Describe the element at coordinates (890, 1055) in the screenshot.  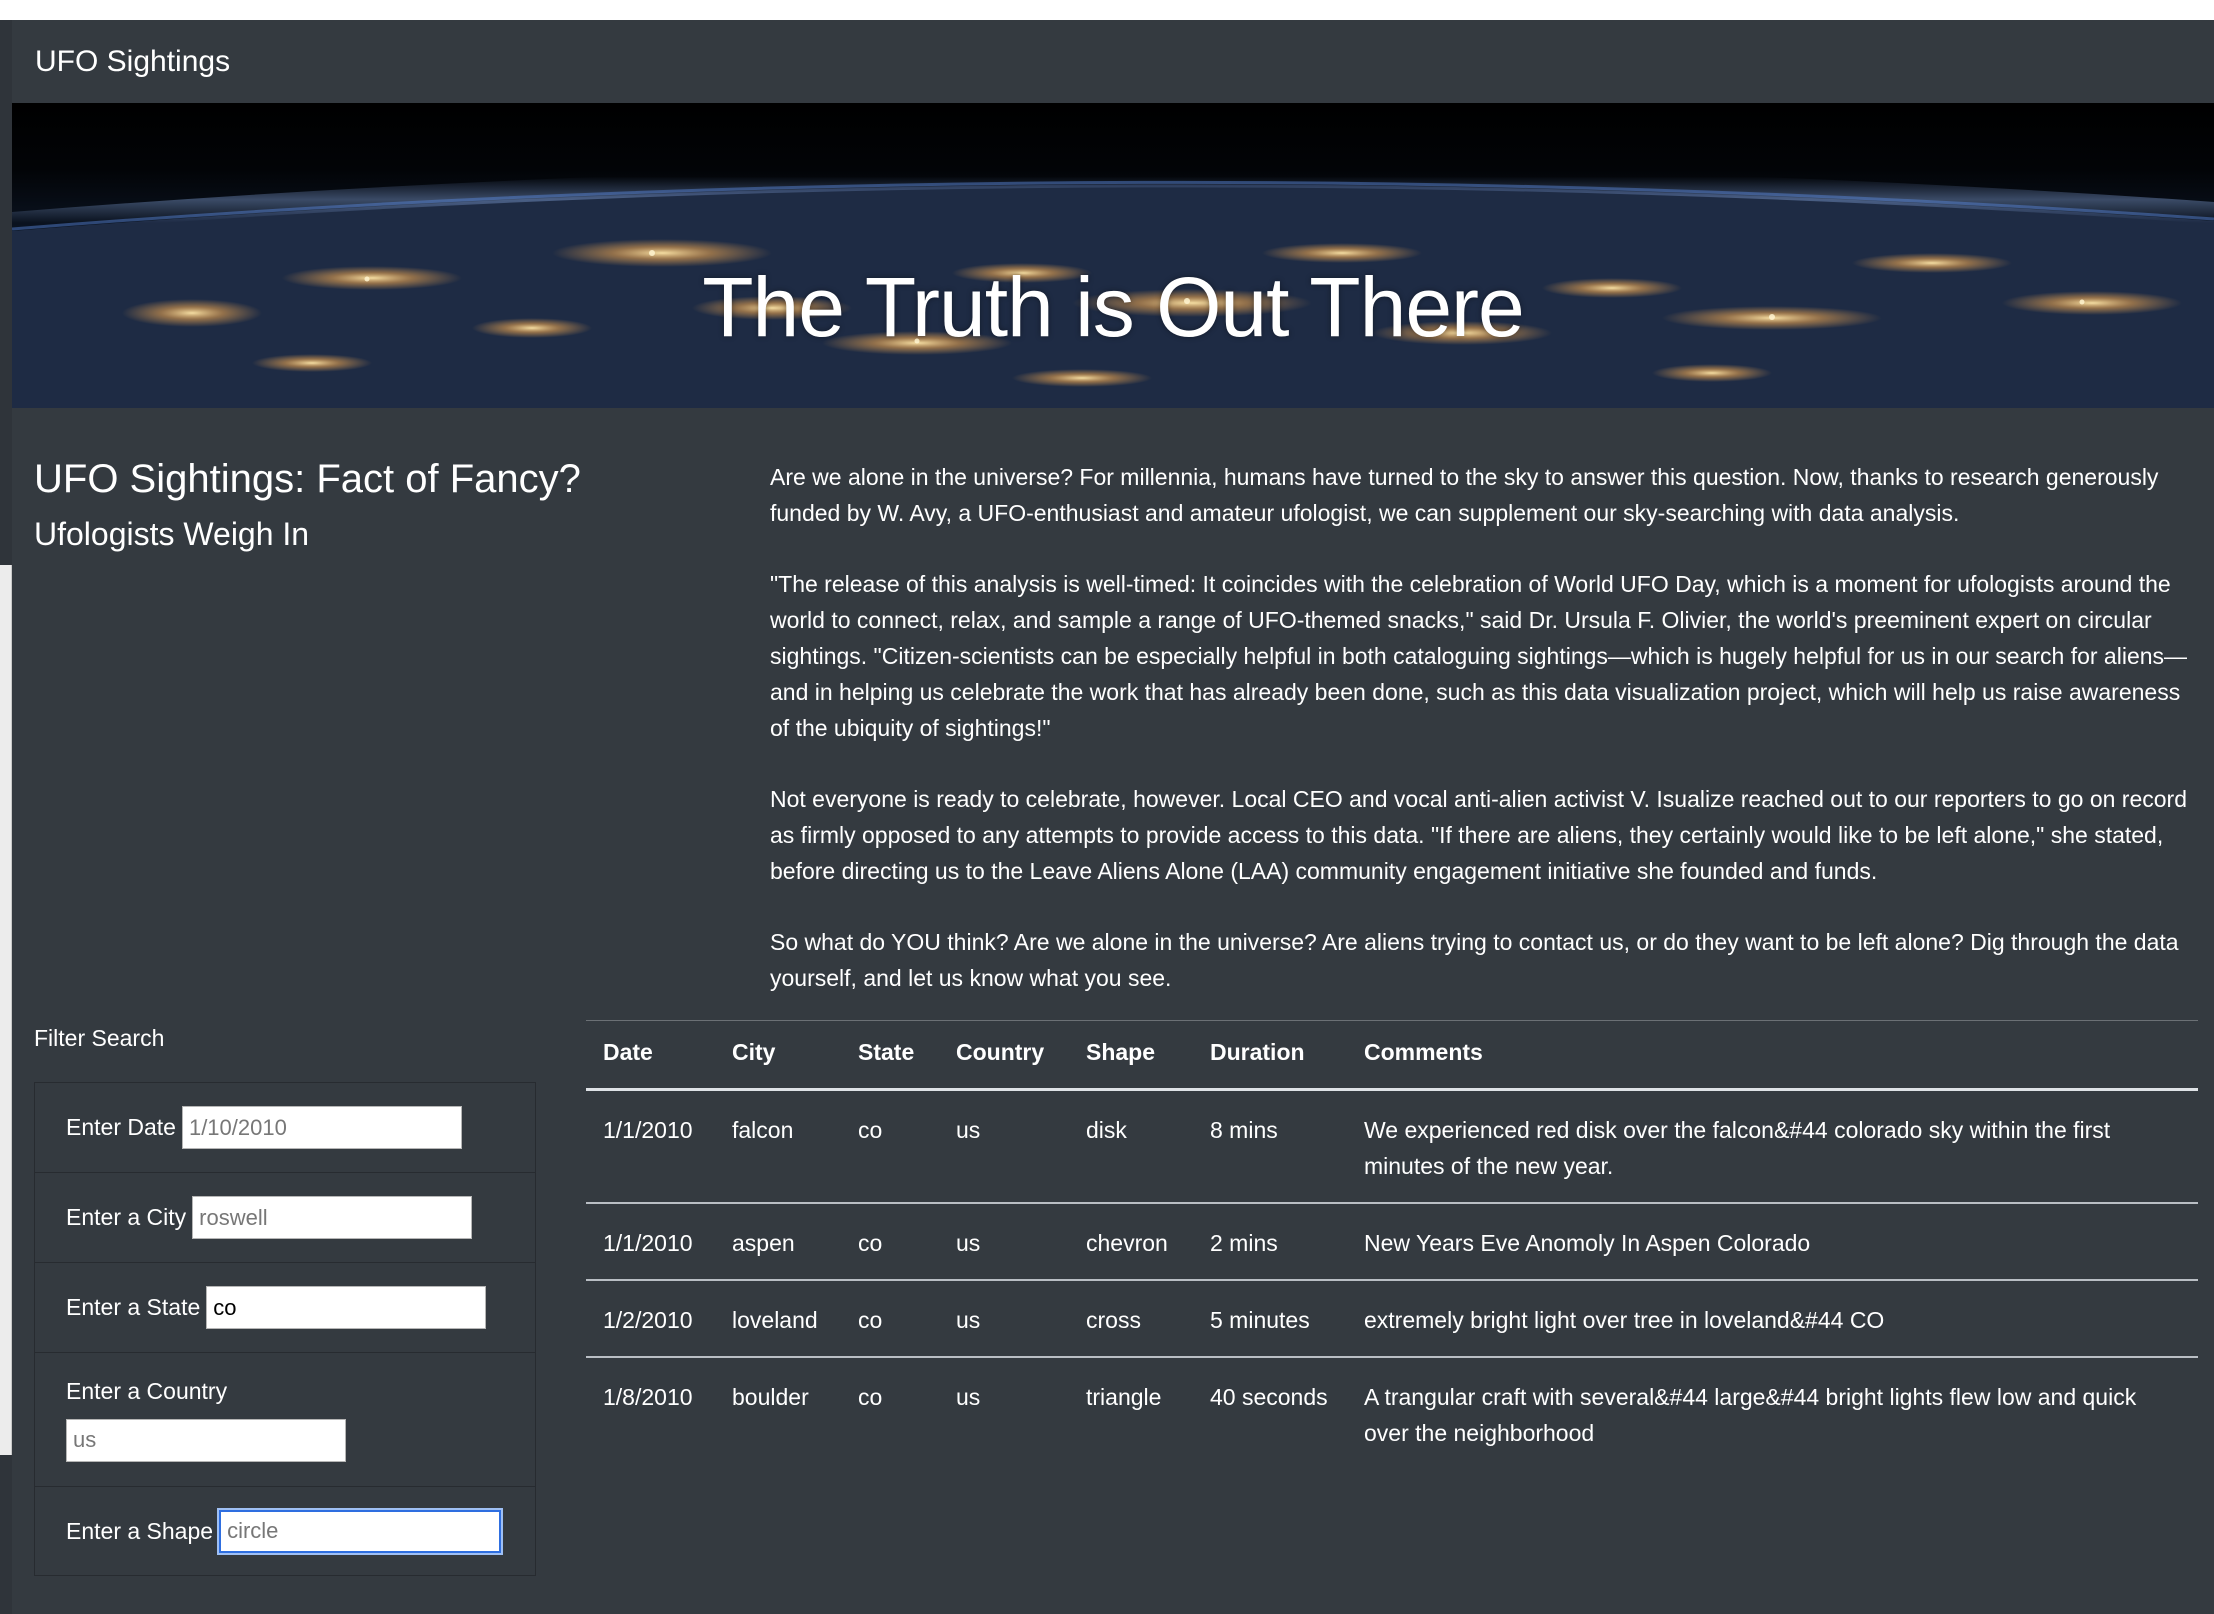
I see `column-header-state: State` at that location.